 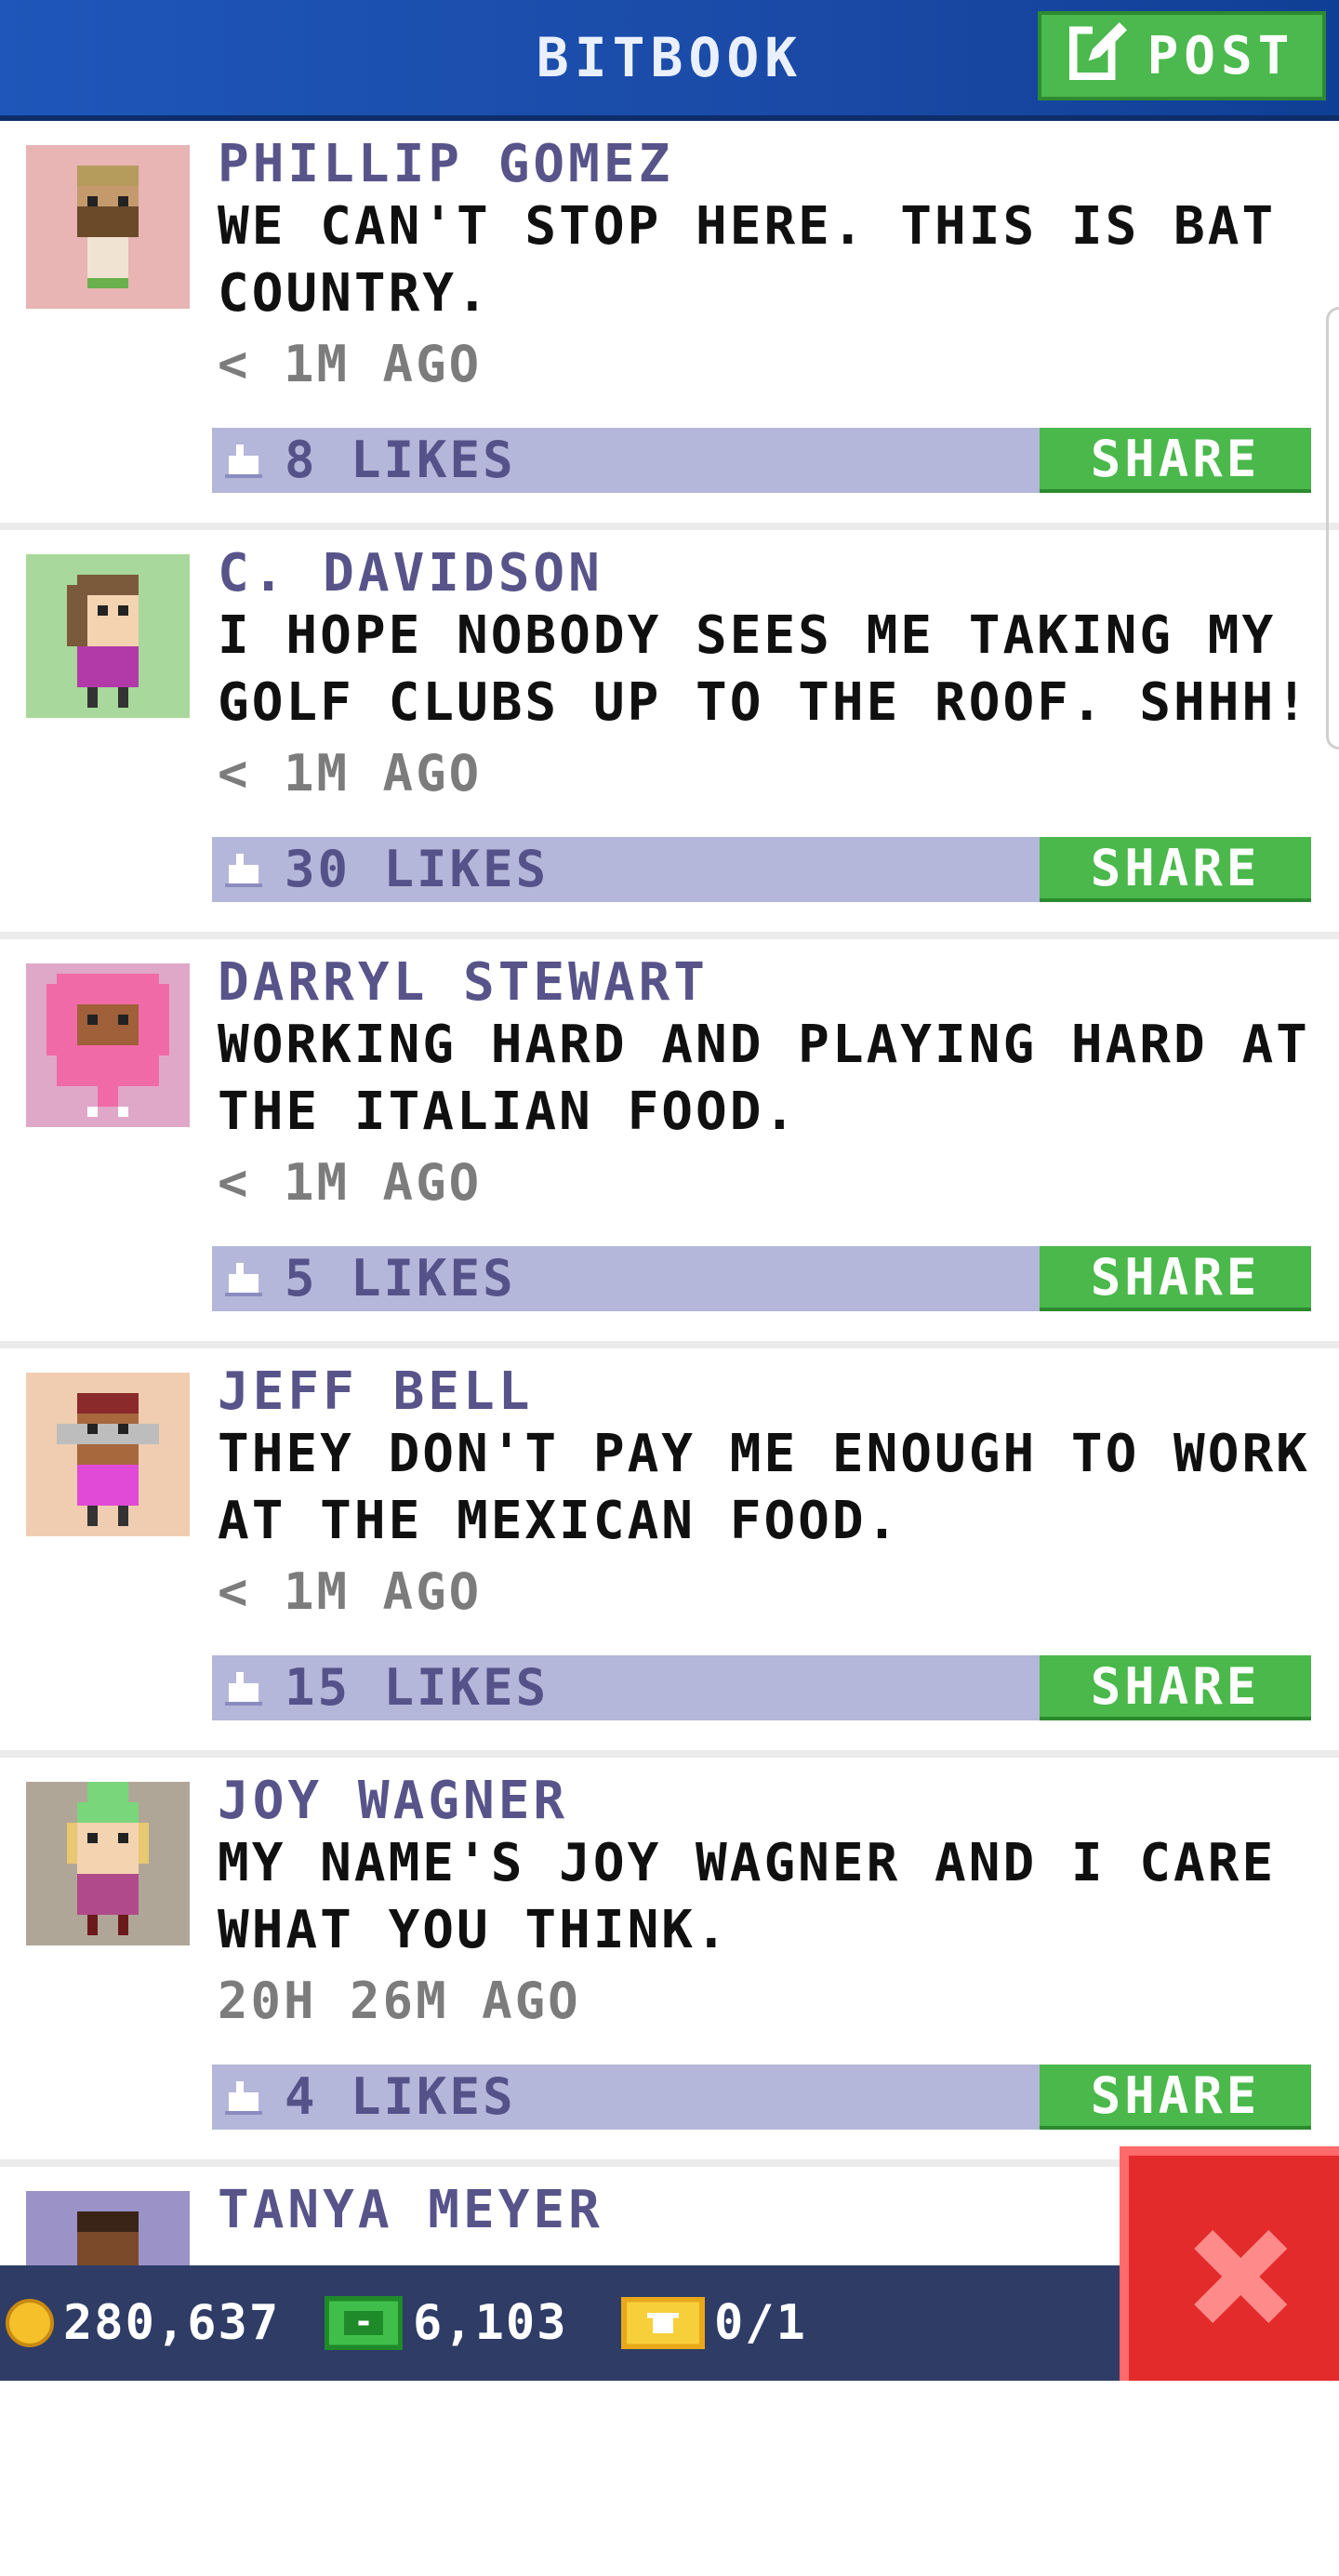 I want to click on vip-value: 0/1, so click(x=760, y=2323).